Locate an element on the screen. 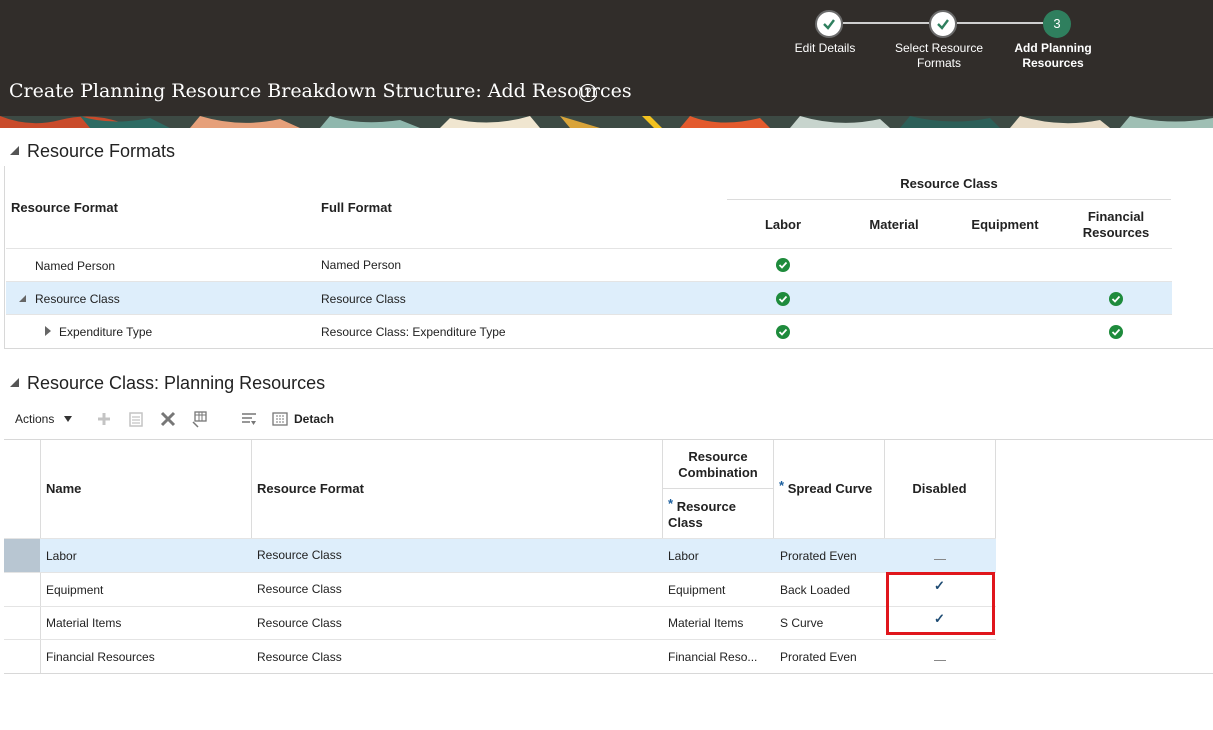  col-disabled: Disabled is located at coordinates (939, 488).